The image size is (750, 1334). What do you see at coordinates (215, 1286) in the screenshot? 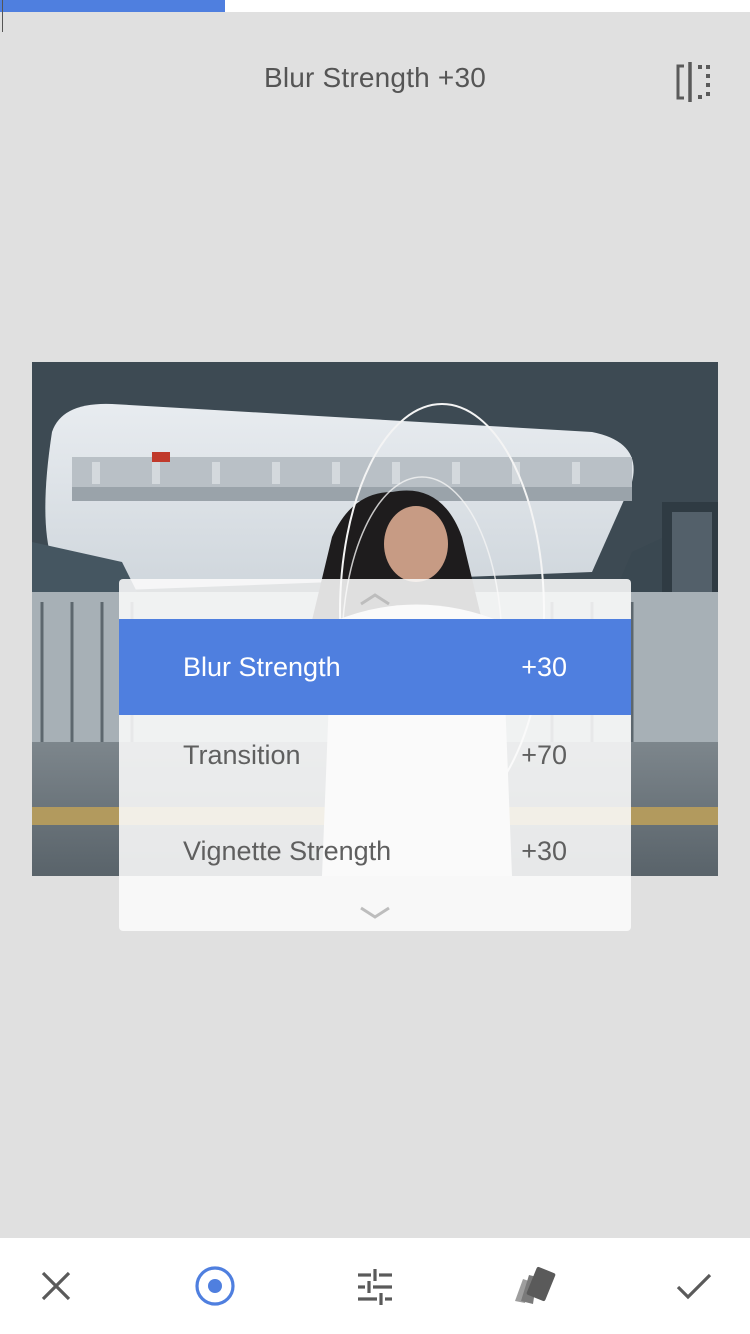
I see `target-icon` at bounding box center [215, 1286].